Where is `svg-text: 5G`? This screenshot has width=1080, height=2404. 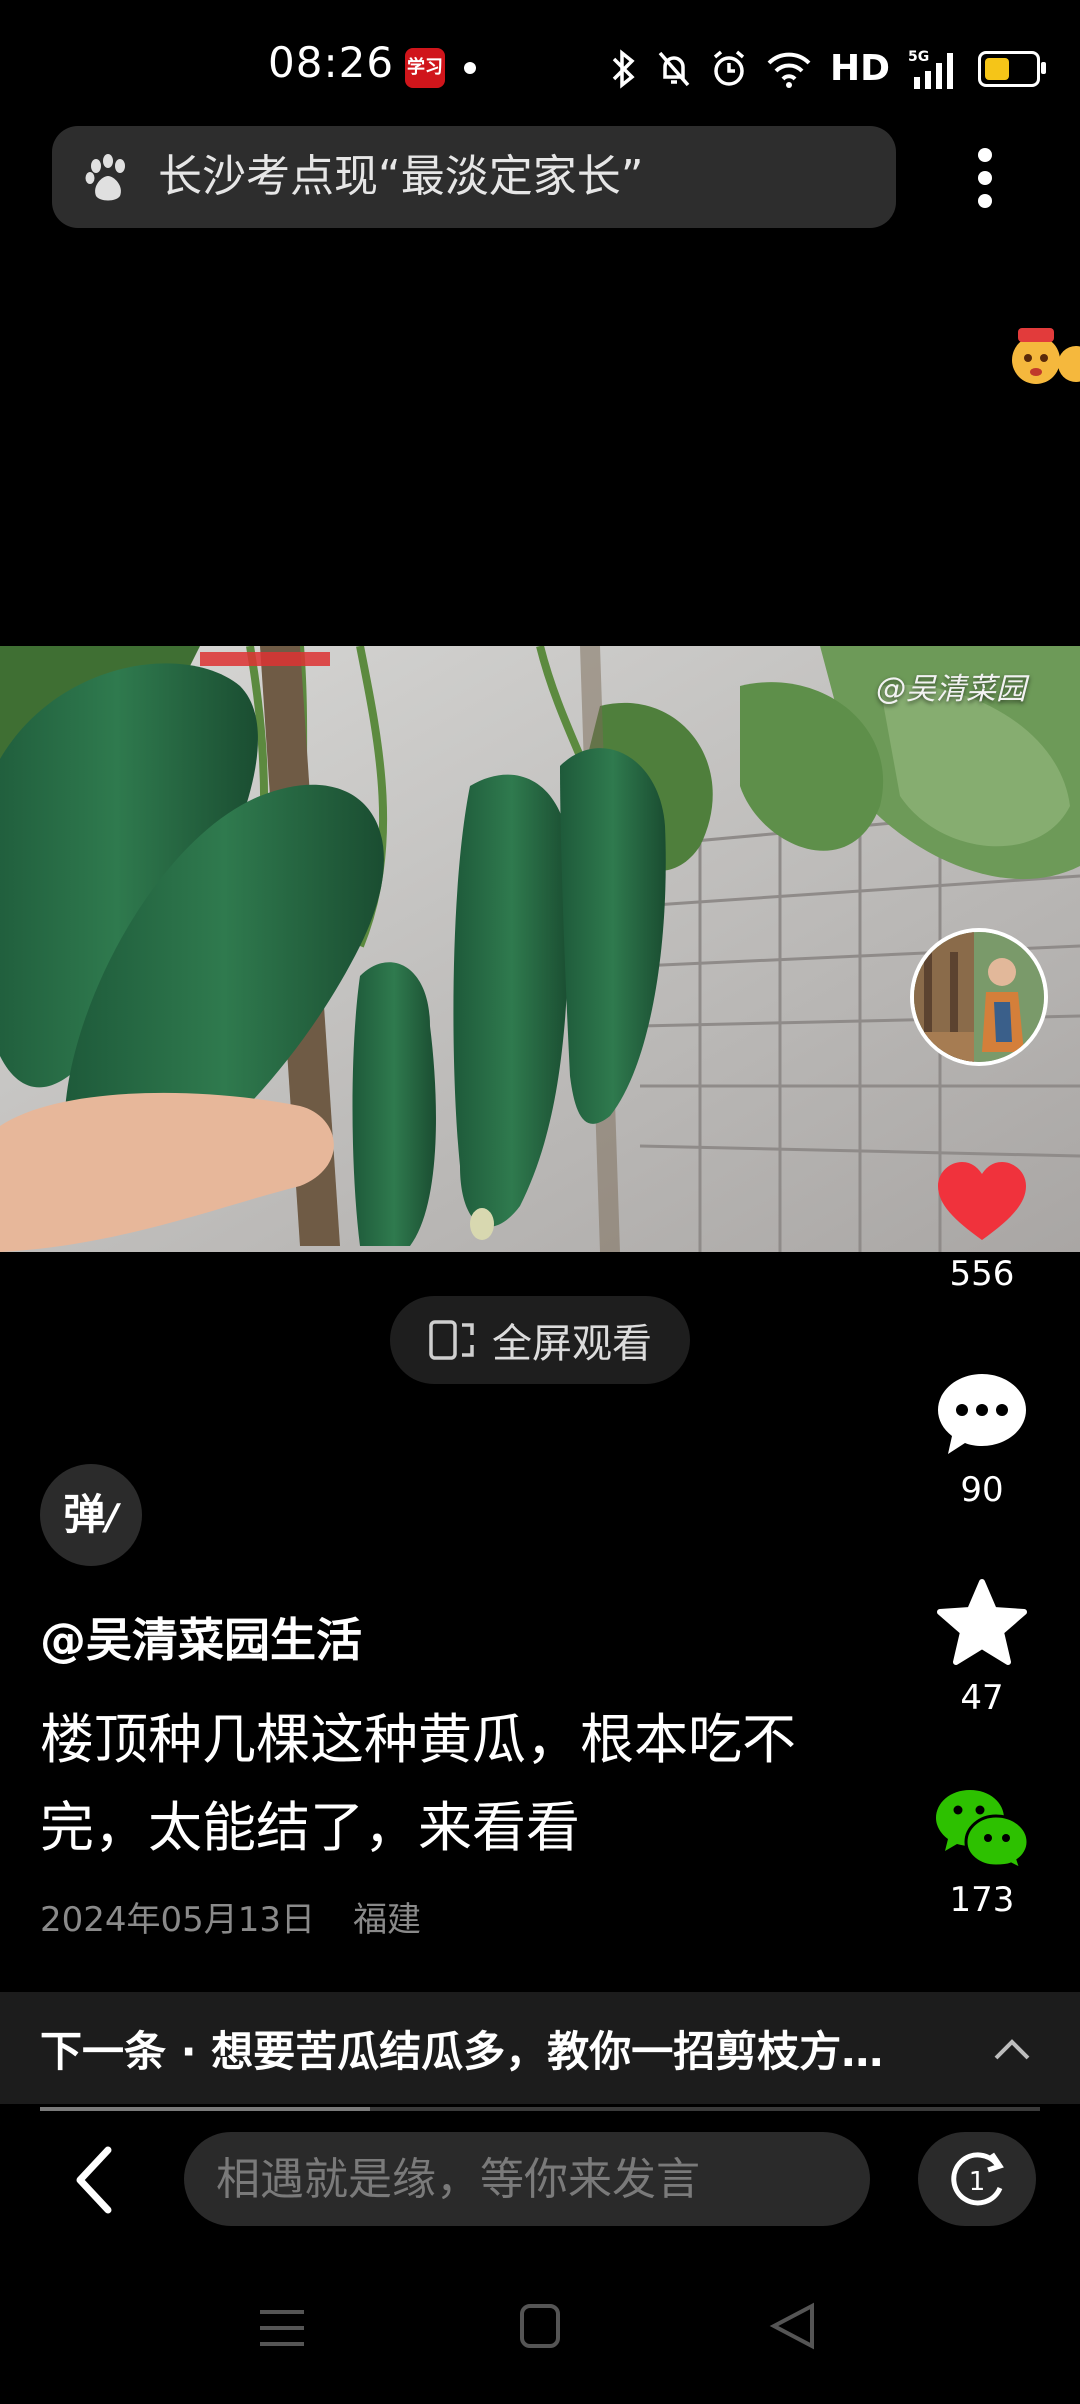 svg-text: 5G is located at coordinates (918, 57).